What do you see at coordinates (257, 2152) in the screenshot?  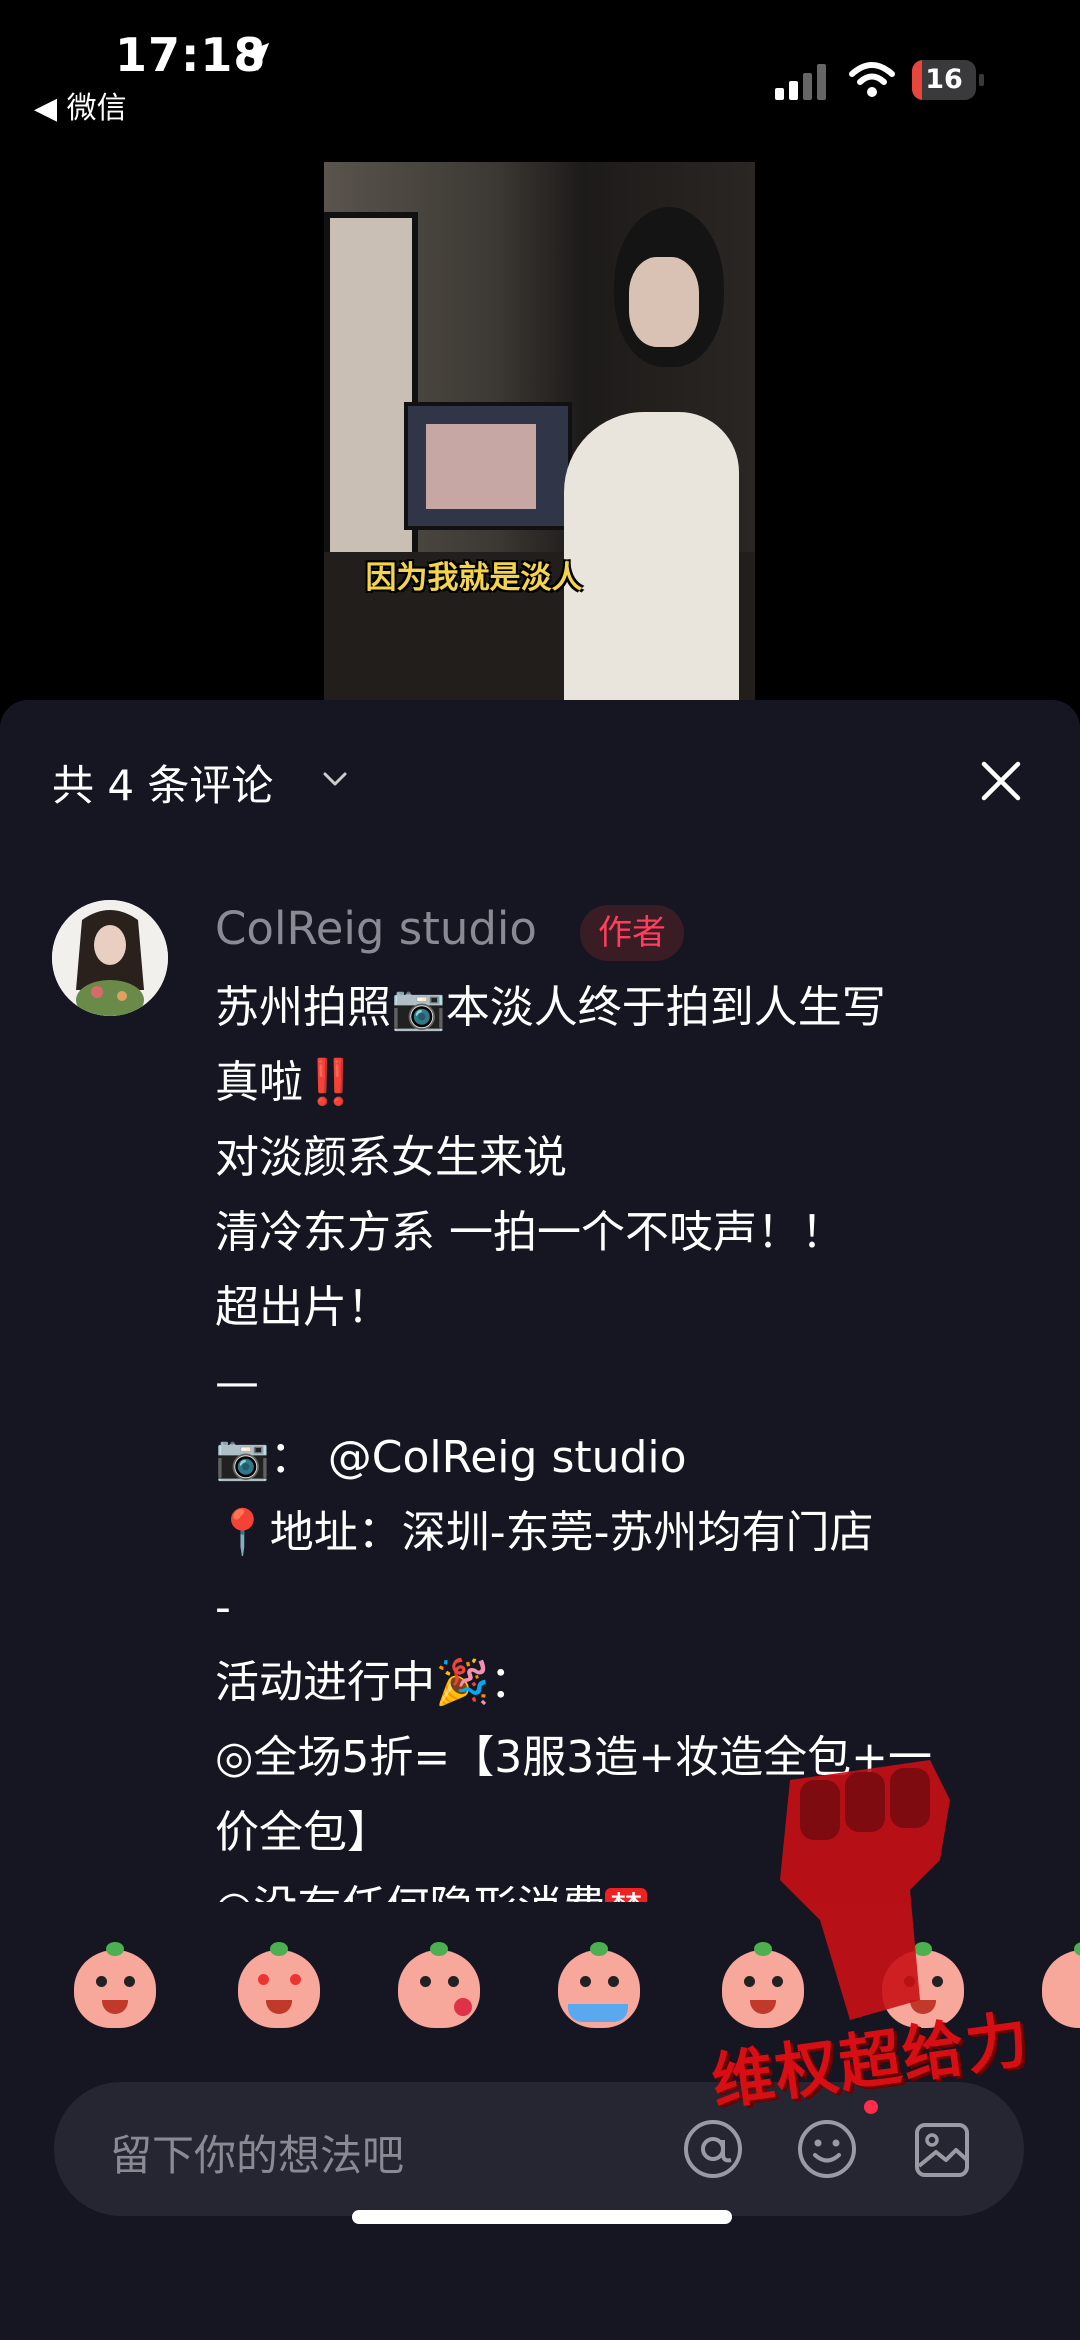 I see `comment-input-placeholder: 留下你的想法吧` at bounding box center [257, 2152].